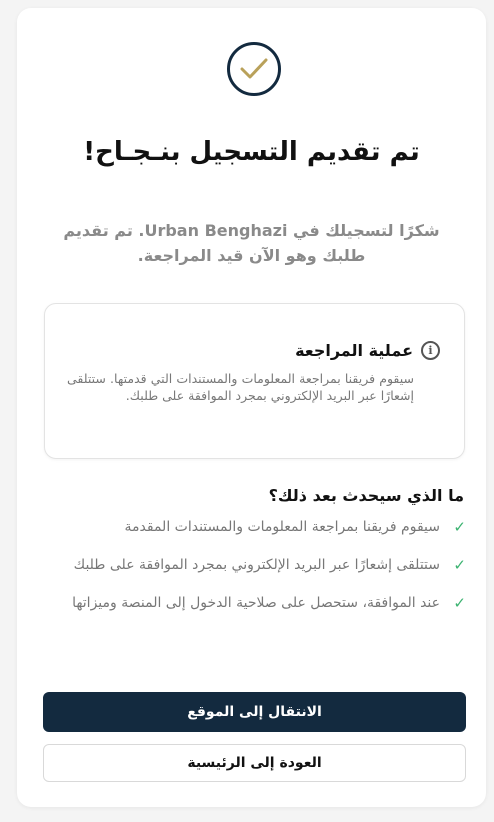 Image resolution: width=494 pixels, height=822 pixels. I want to click on review-title: عملية المراجعة, so click(354, 350).